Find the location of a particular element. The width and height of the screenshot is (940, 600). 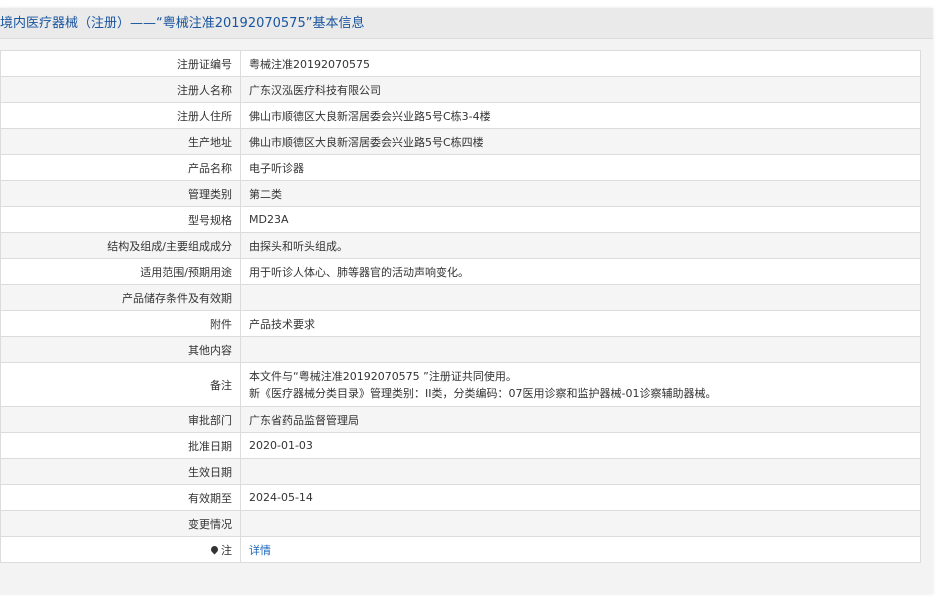

row-value-approval-department: 广东省药品监督管理局 is located at coordinates (580, 419).